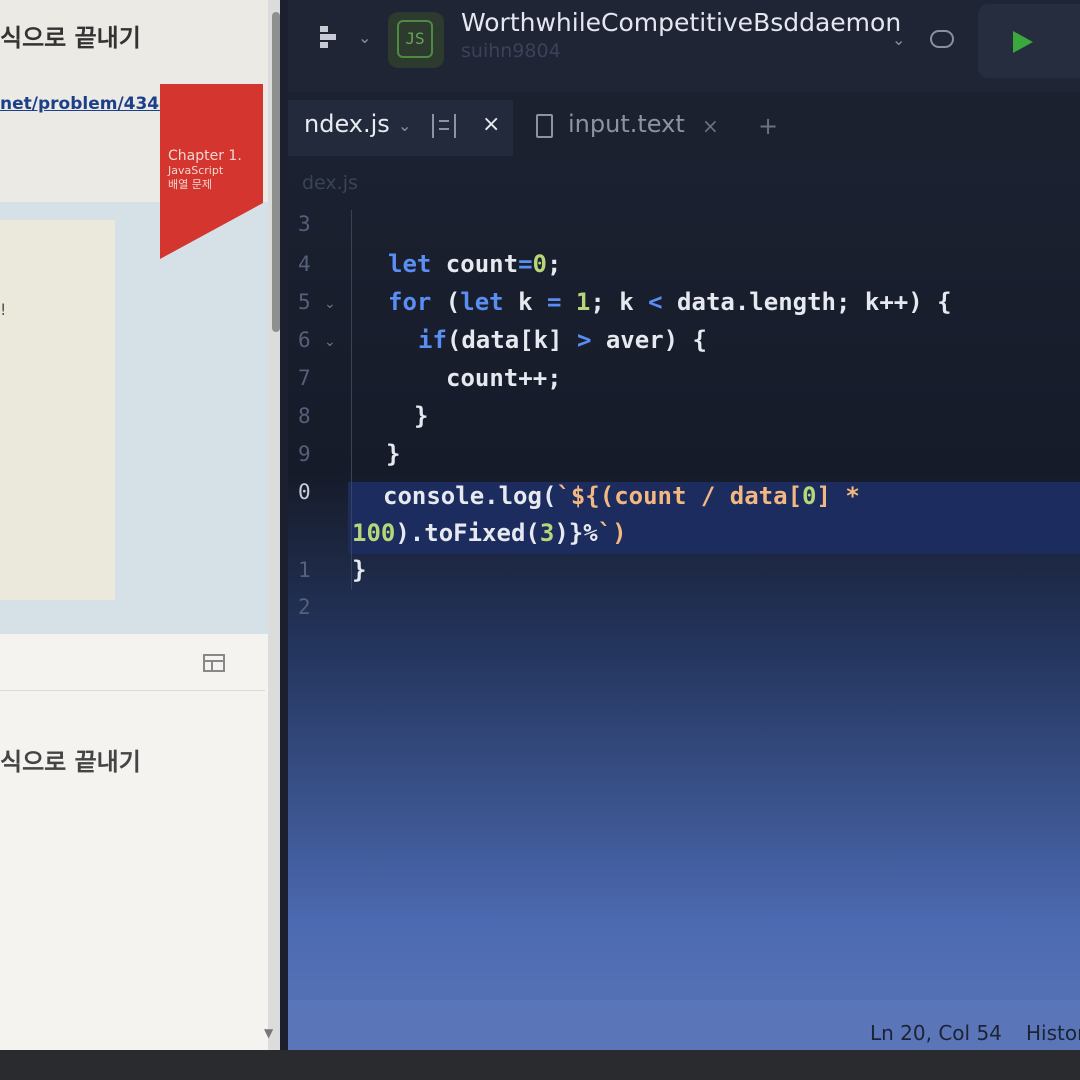 The image size is (1080, 1080). I want to click on file-icon, so click(544, 126).